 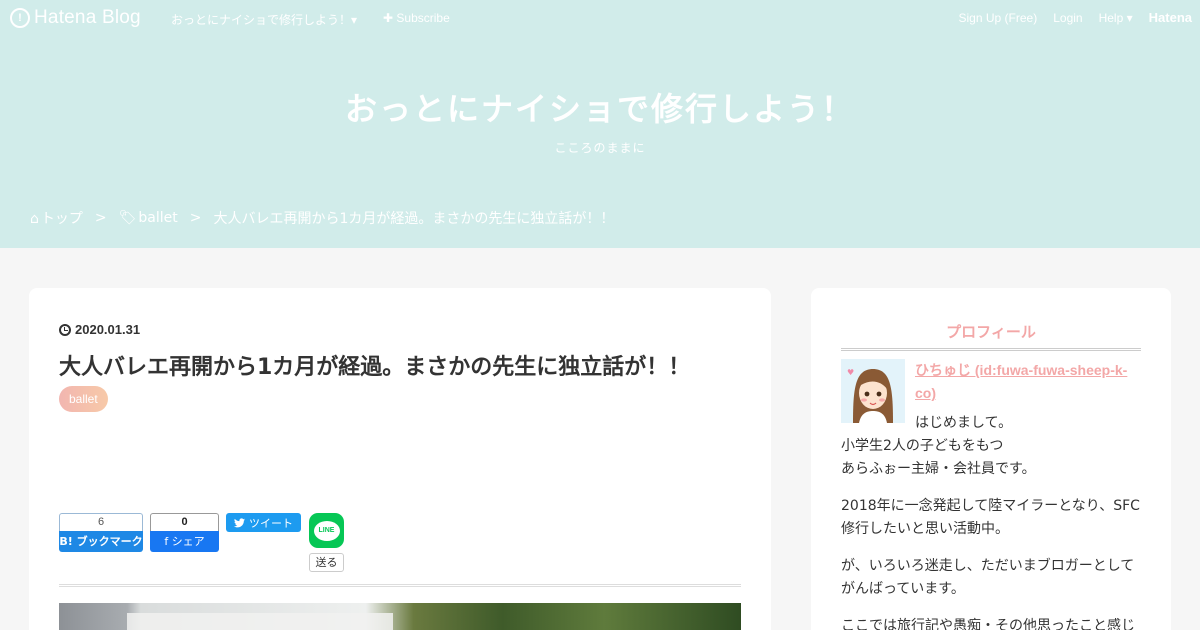 I want to click on line-send-button: 送る, so click(x=326, y=562).